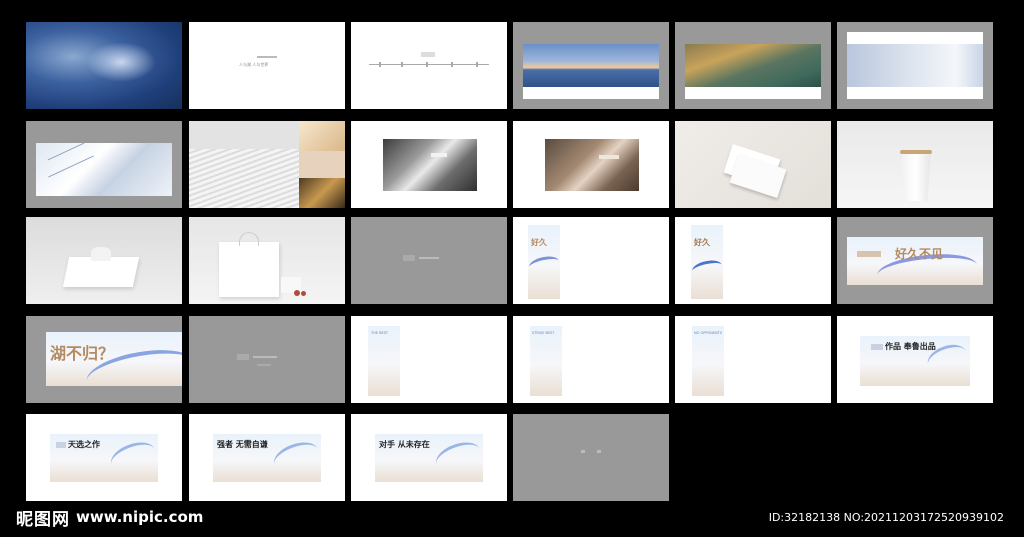  I want to click on slide-banner-duishou: 对手 从未存在, so click(429, 457).